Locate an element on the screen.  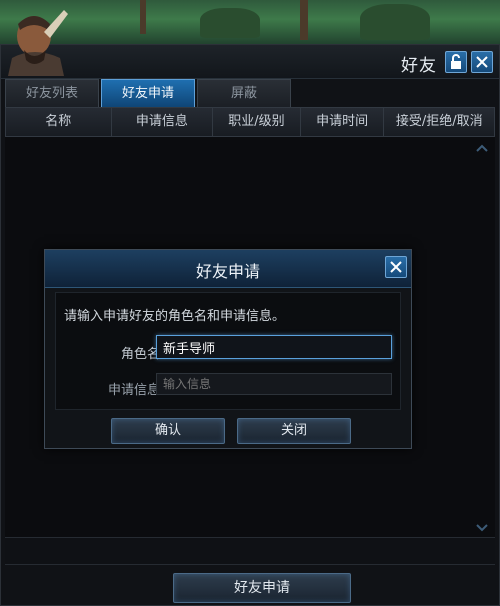
column-request-time: 申请时间 is located at coordinates (343, 122).